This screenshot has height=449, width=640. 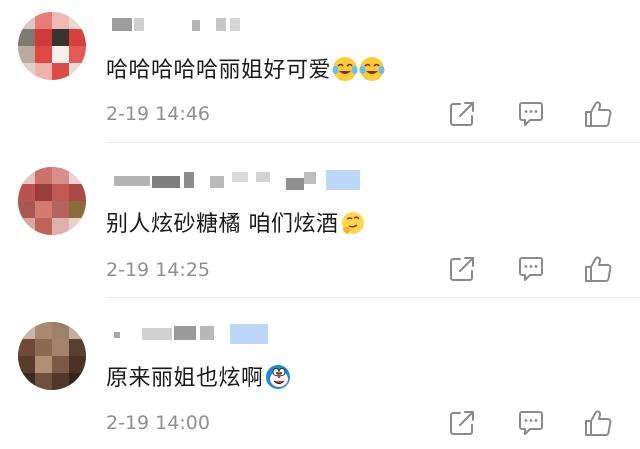 What do you see at coordinates (185, 378) in the screenshot?
I see `comment-text-content: 原来丽姐也炫啊` at bounding box center [185, 378].